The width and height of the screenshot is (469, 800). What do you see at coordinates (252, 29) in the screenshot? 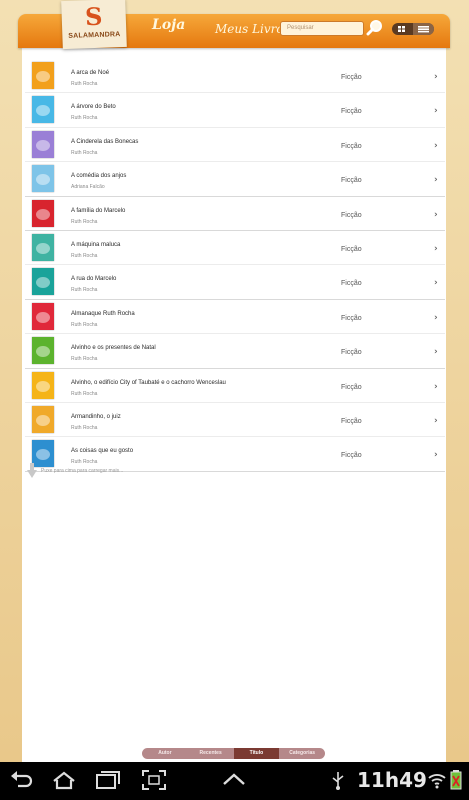
I see `nav-meus-livros: Meus Livros` at bounding box center [252, 29].